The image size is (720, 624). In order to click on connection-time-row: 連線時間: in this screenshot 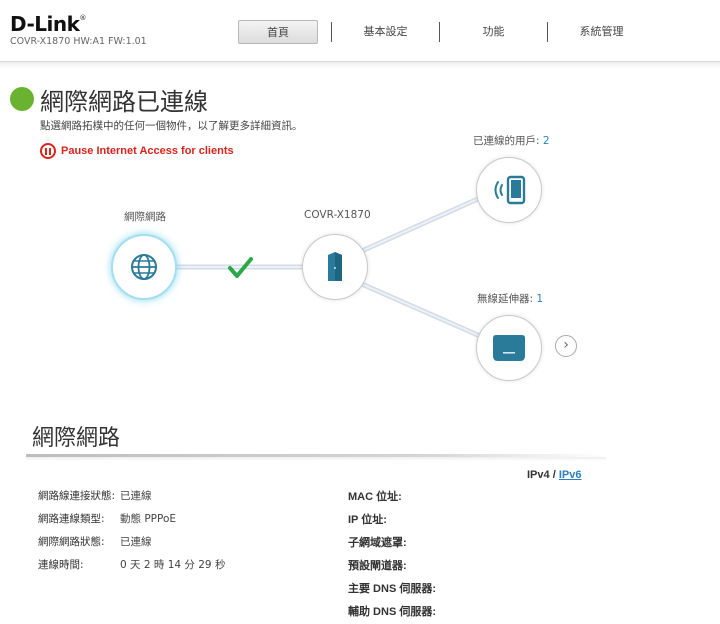, I will do `click(61, 564)`.